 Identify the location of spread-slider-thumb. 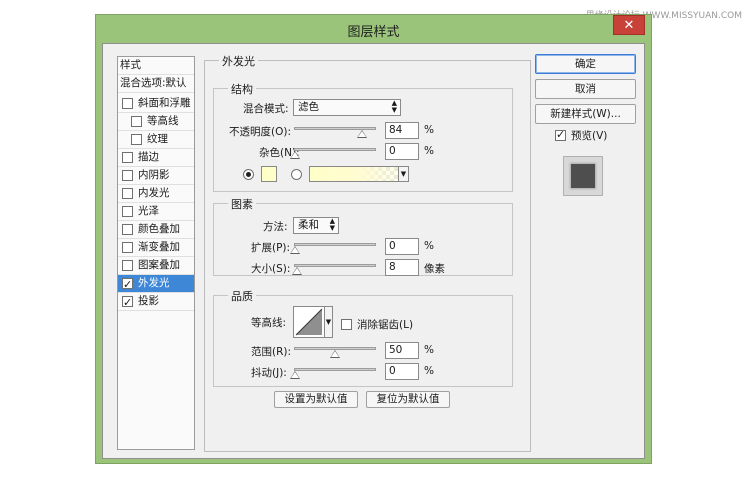
(295, 250).